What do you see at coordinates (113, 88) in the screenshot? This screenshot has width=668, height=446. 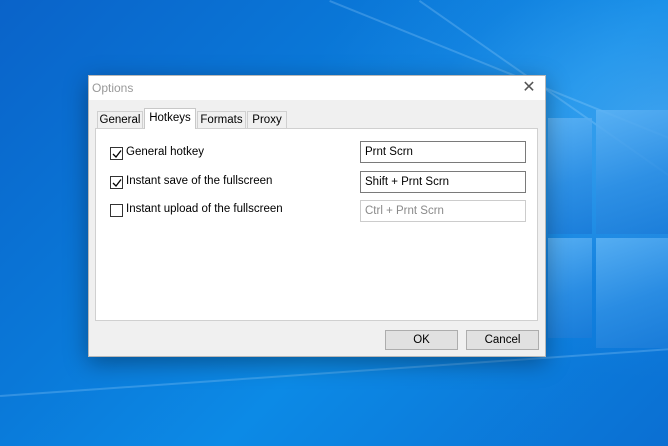 I see `window-title: Options` at bounding box center [113, 88].